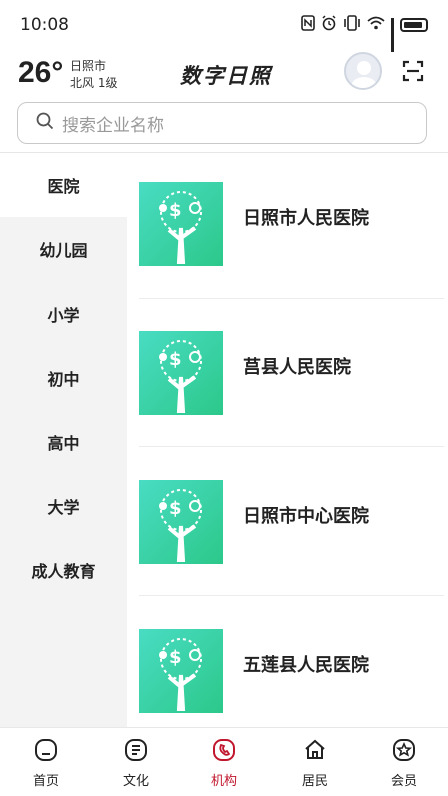  I want to click on home-icon, so click(46, 750).